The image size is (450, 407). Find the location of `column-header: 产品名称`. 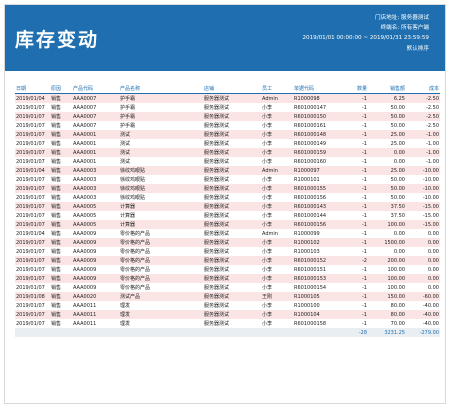

column-header: 产品名称 is located at coordinates (161, 88).